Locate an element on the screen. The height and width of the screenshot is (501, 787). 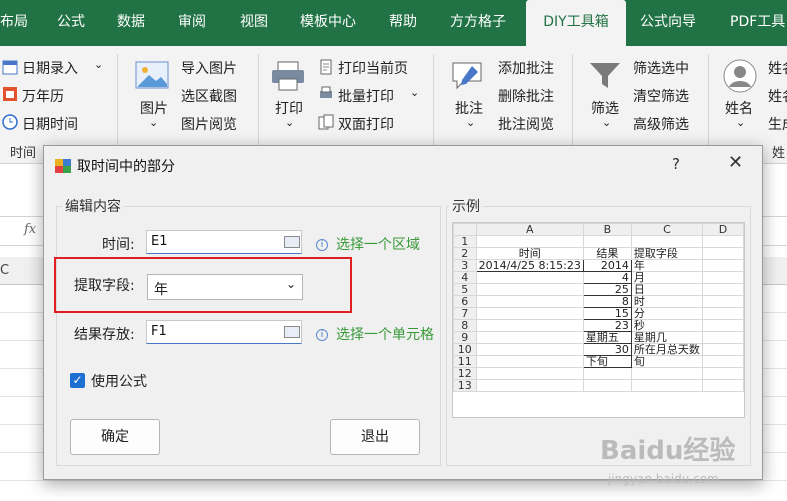
field-select-value: 年 is located at coordinates (161, 290).